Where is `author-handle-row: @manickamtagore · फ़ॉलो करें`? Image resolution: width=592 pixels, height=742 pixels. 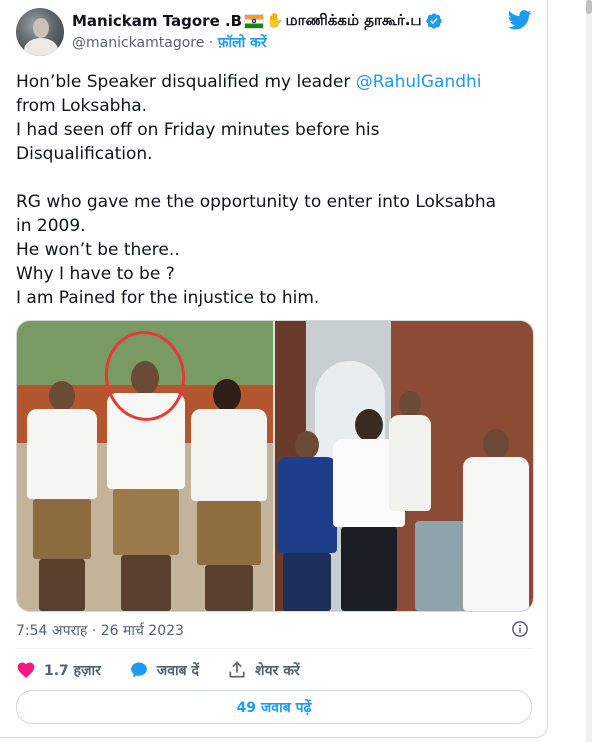 author-handle-row: @manickamtagore · फ़ॉलो करें is located at coordinates (169, 42).